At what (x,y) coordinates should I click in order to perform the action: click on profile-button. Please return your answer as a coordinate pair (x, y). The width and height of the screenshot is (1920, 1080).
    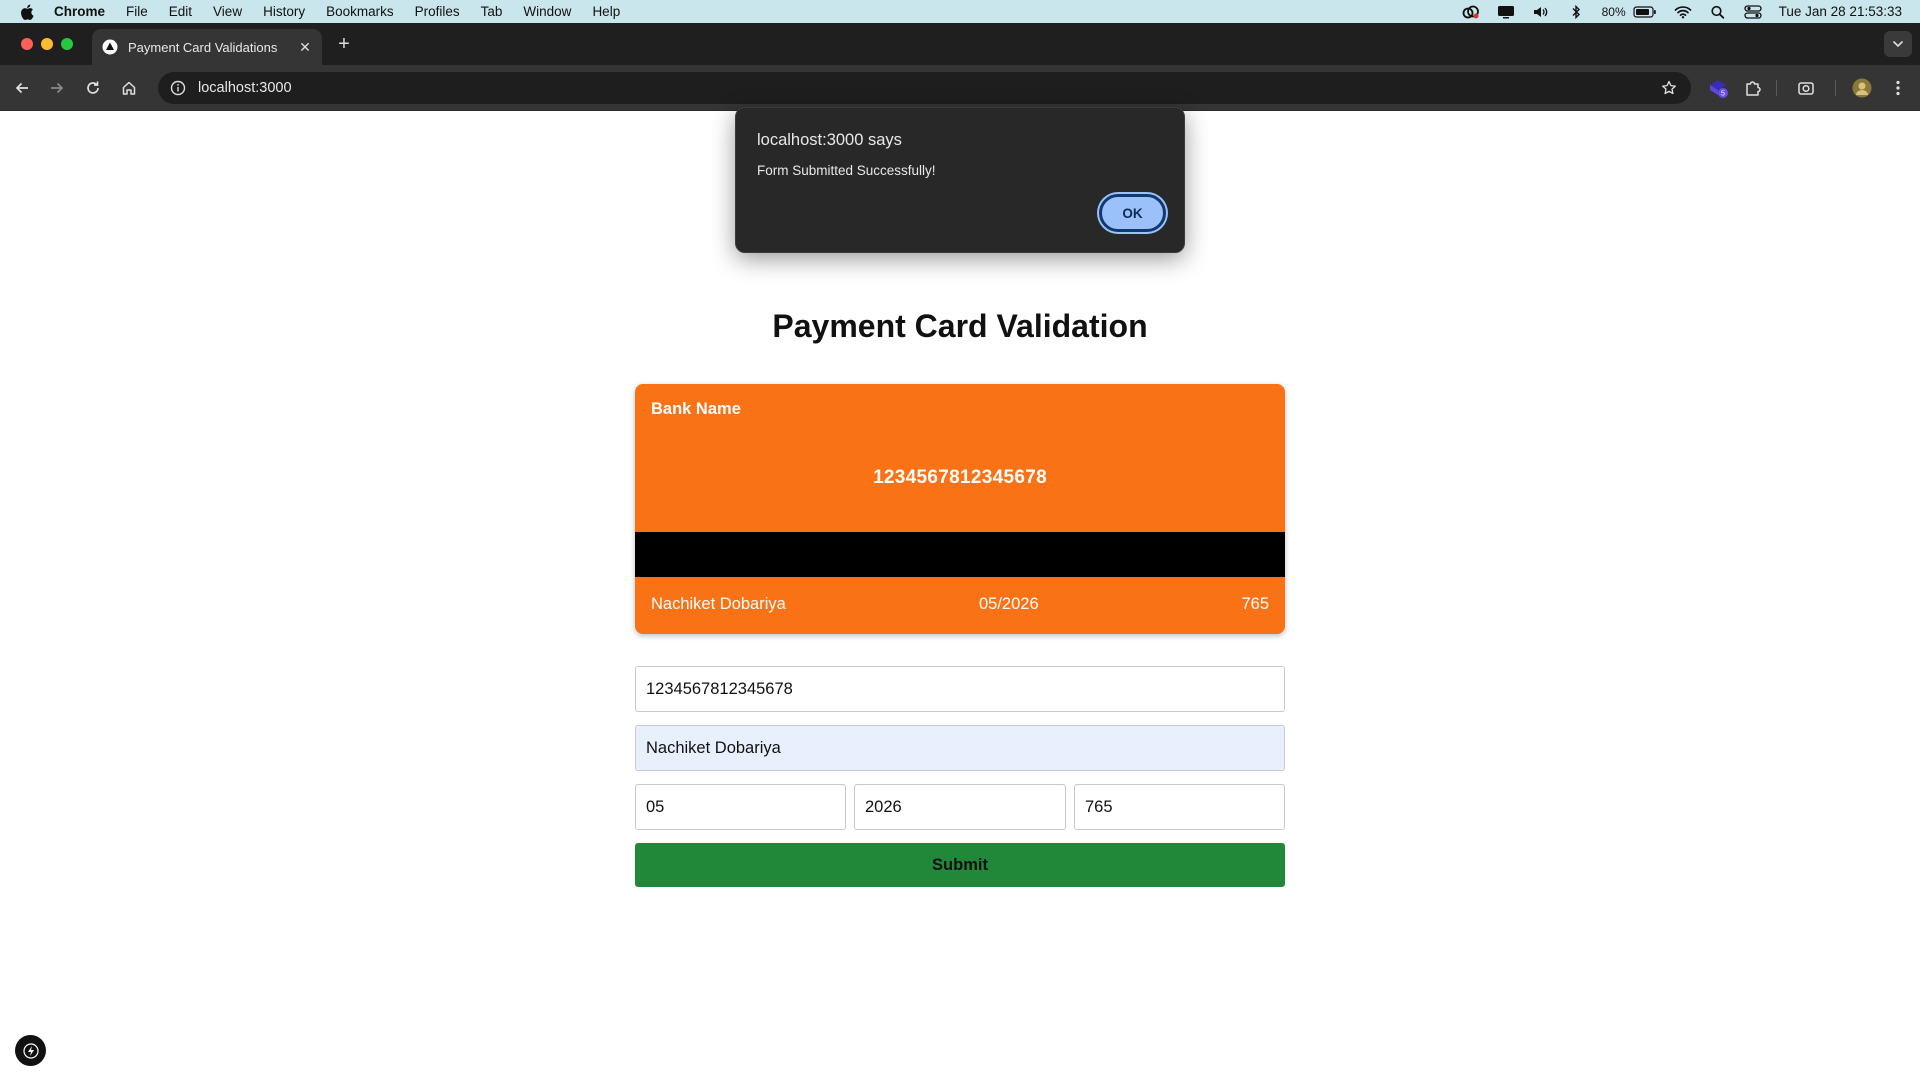
    Looking at the image, I should click on (1862, 88).